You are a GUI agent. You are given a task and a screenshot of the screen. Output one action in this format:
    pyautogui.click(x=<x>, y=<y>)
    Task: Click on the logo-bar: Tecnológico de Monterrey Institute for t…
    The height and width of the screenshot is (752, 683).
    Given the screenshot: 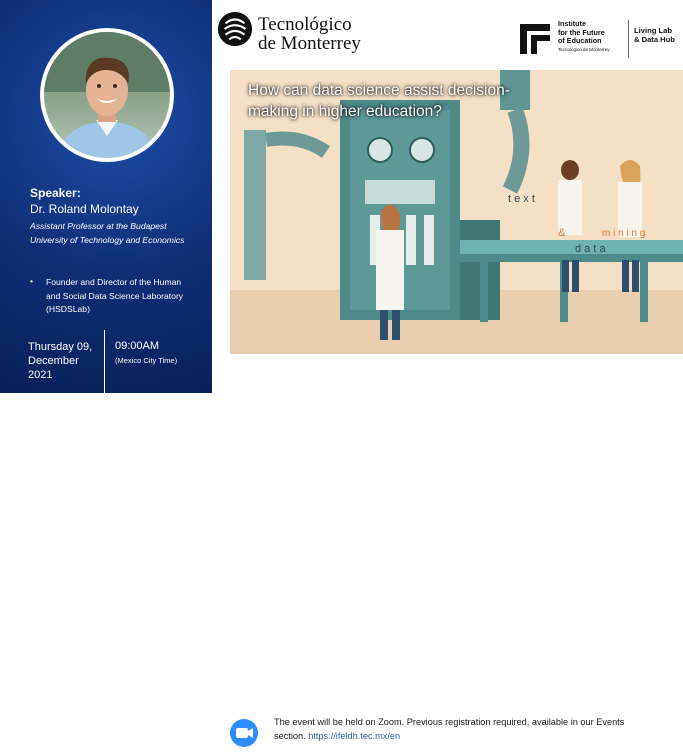 What is the action you would take?
    pyautogui.click(x=447, y=34)
    